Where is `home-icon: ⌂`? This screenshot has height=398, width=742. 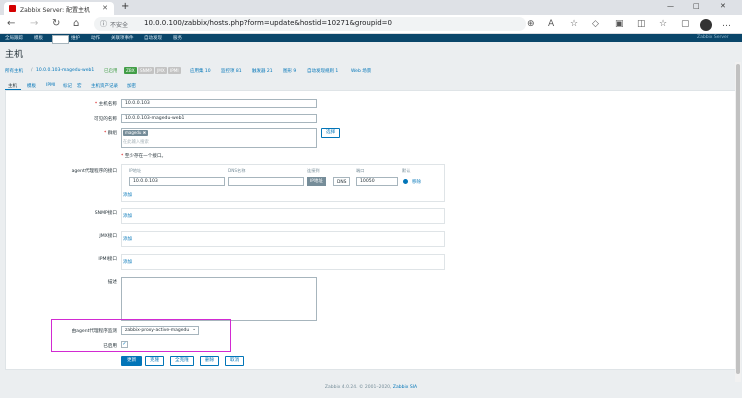
home-icon: ⌂ is located at coordinates (76, 24).